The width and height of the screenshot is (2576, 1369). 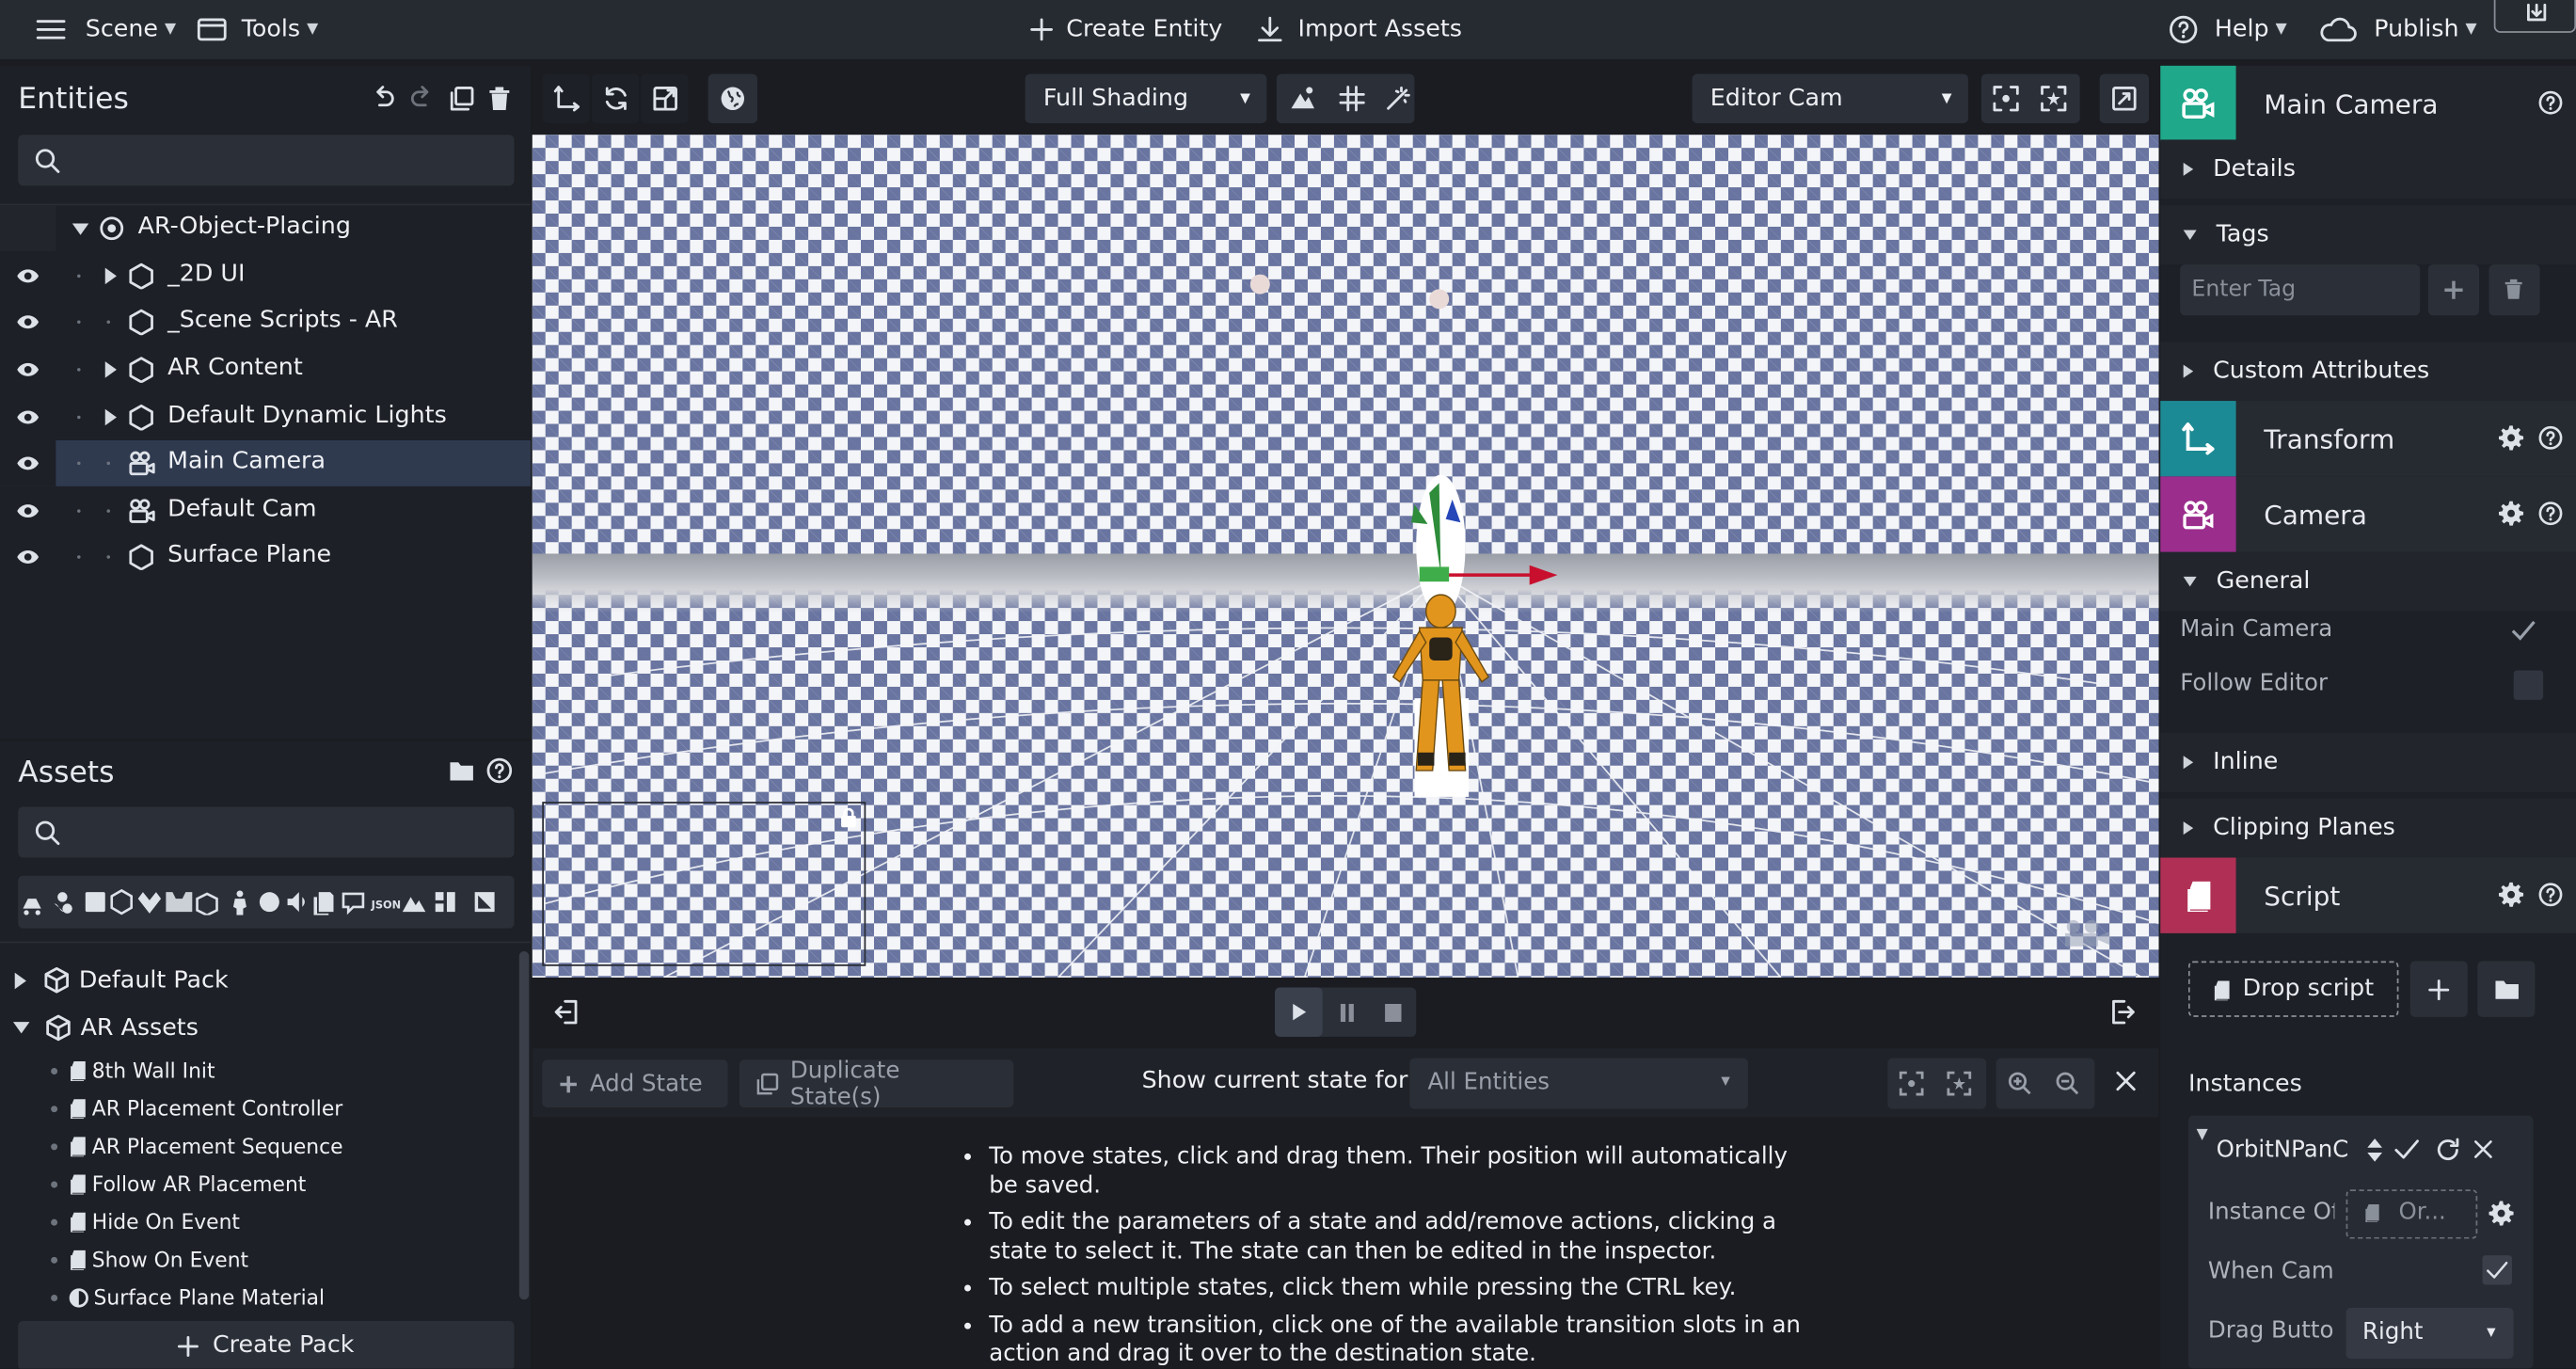 I want to click on entity-row-ar-content: AR Content, so click(x=266, y=369).